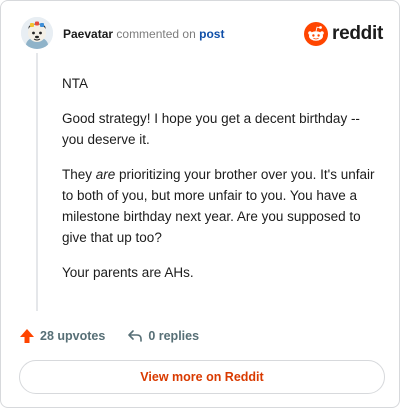 This screenshot has width=400, height=408. Describe the element at coordinates (79, 174) in the screenshot. I see `comment-text: They` at that location.